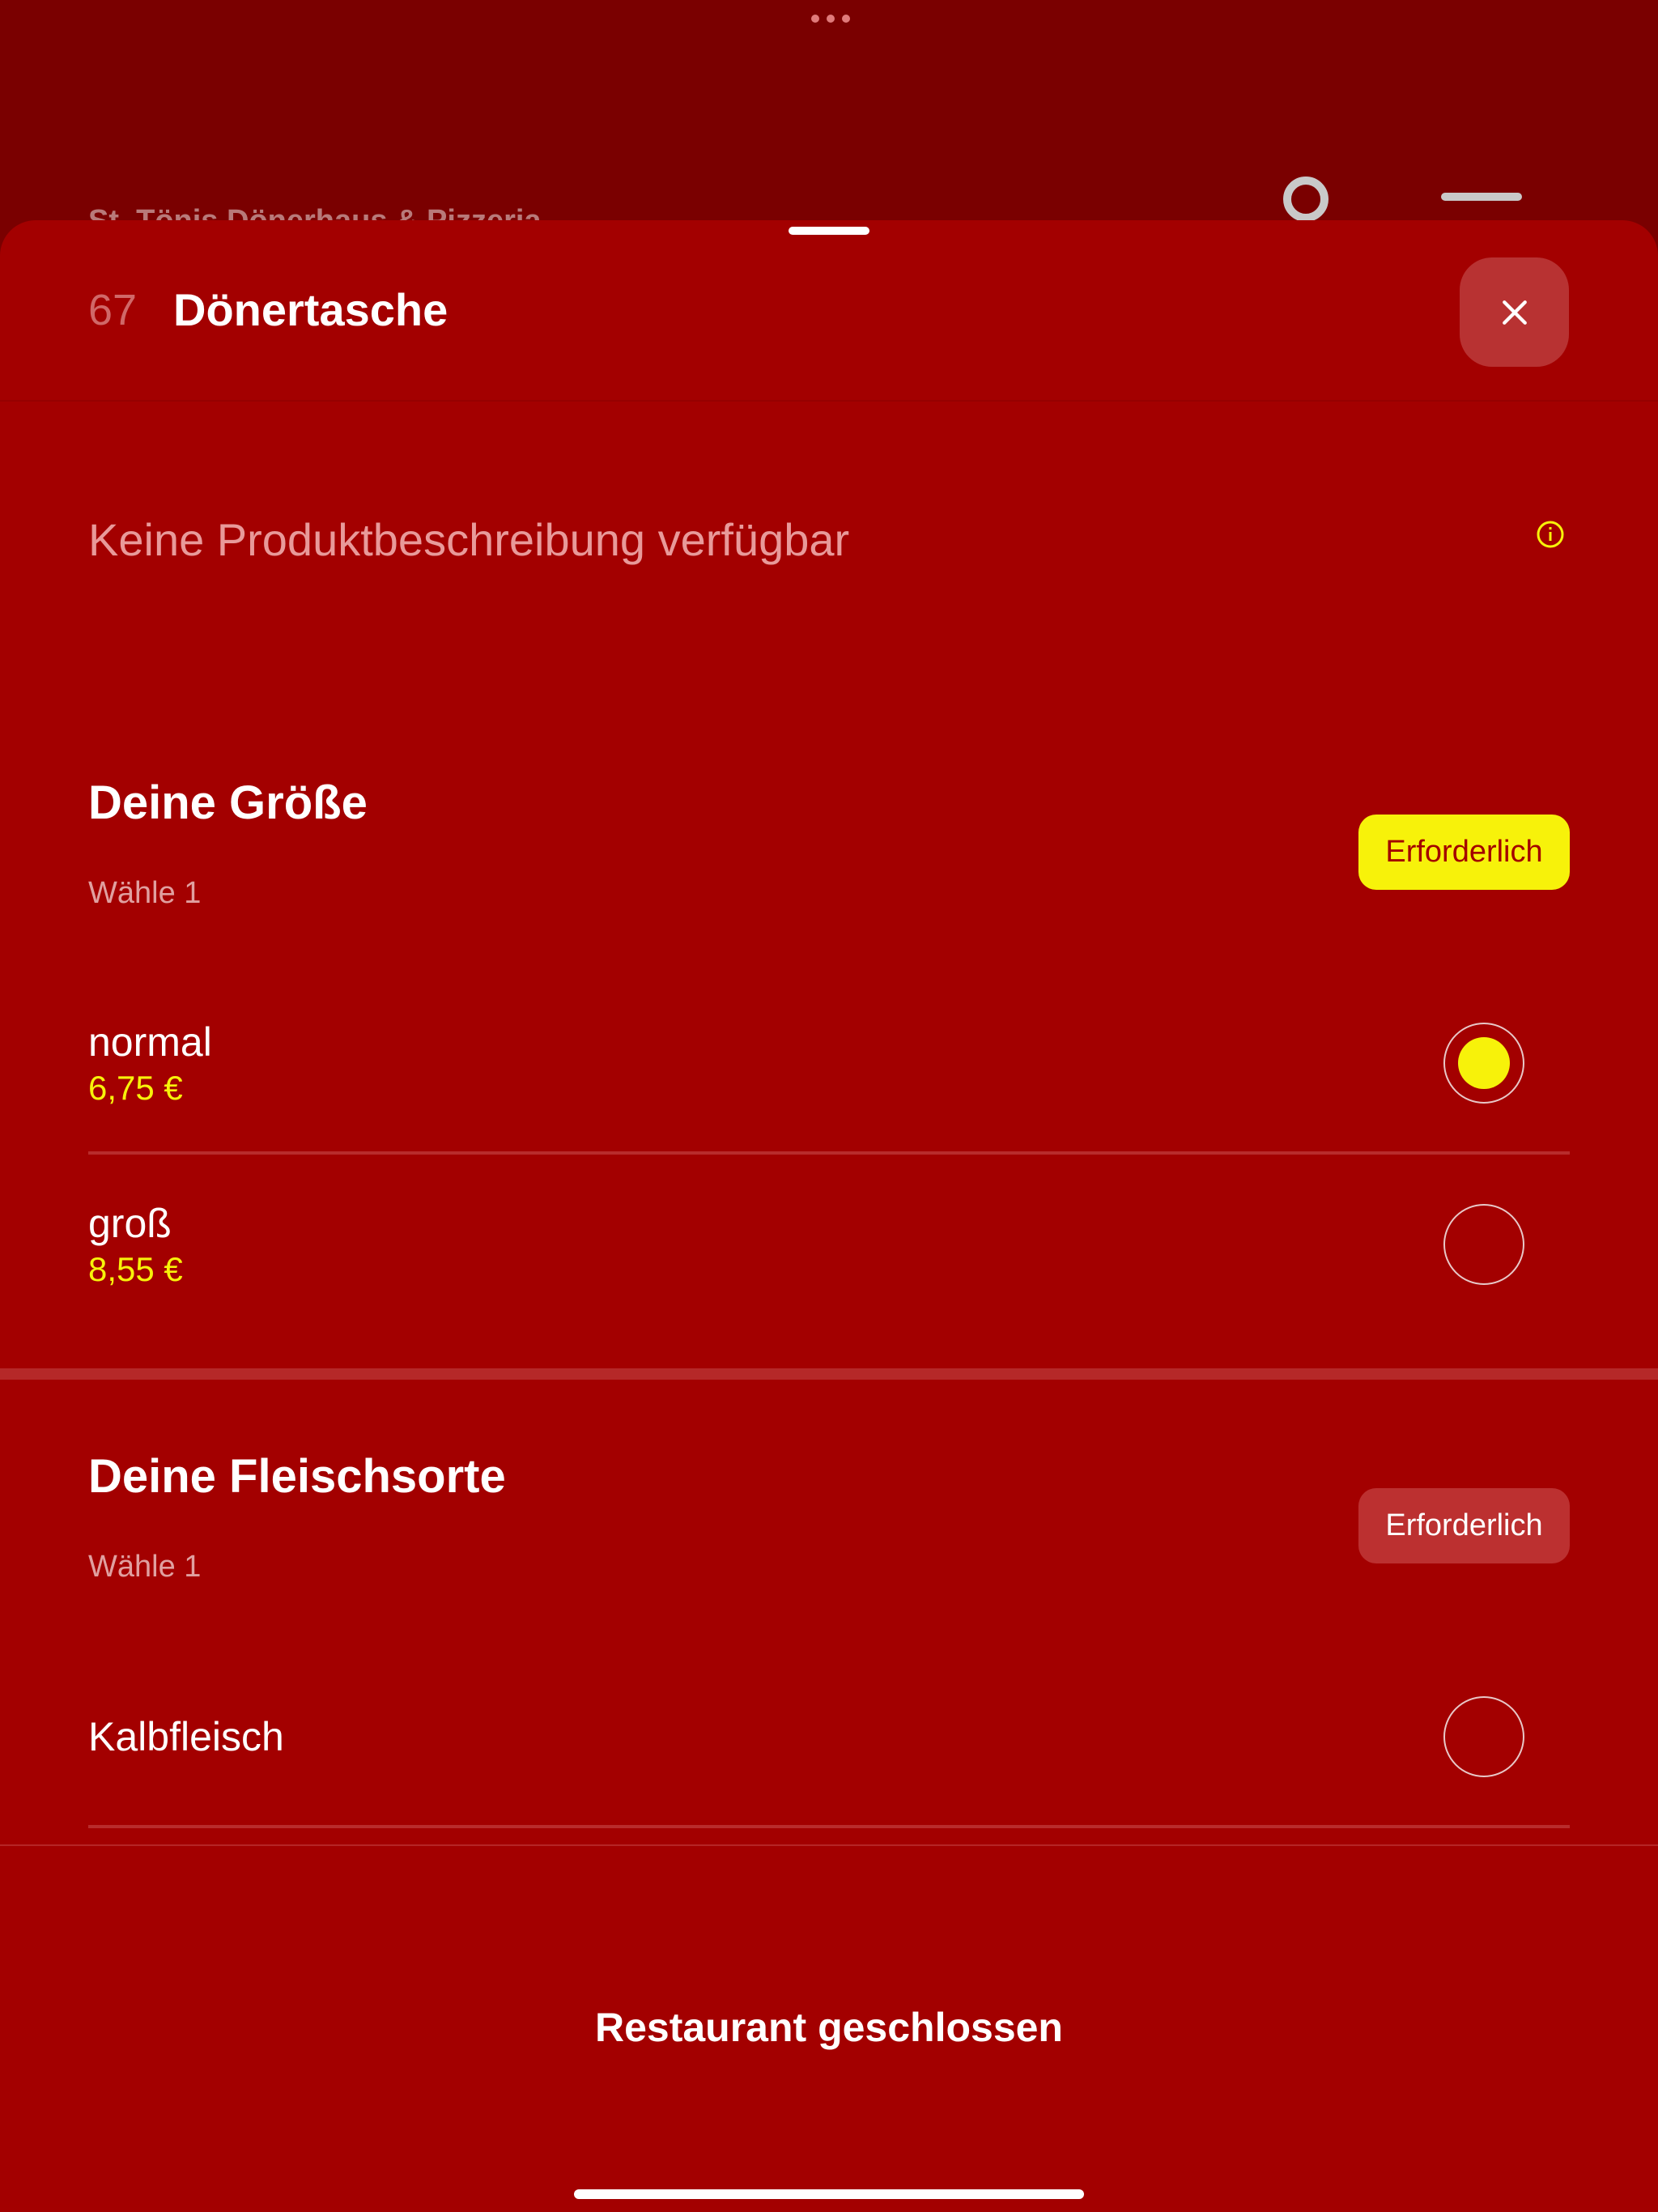  Describe the element at coordinates (829, 2194) in the screenshot. I see `home-indicator` at that location.